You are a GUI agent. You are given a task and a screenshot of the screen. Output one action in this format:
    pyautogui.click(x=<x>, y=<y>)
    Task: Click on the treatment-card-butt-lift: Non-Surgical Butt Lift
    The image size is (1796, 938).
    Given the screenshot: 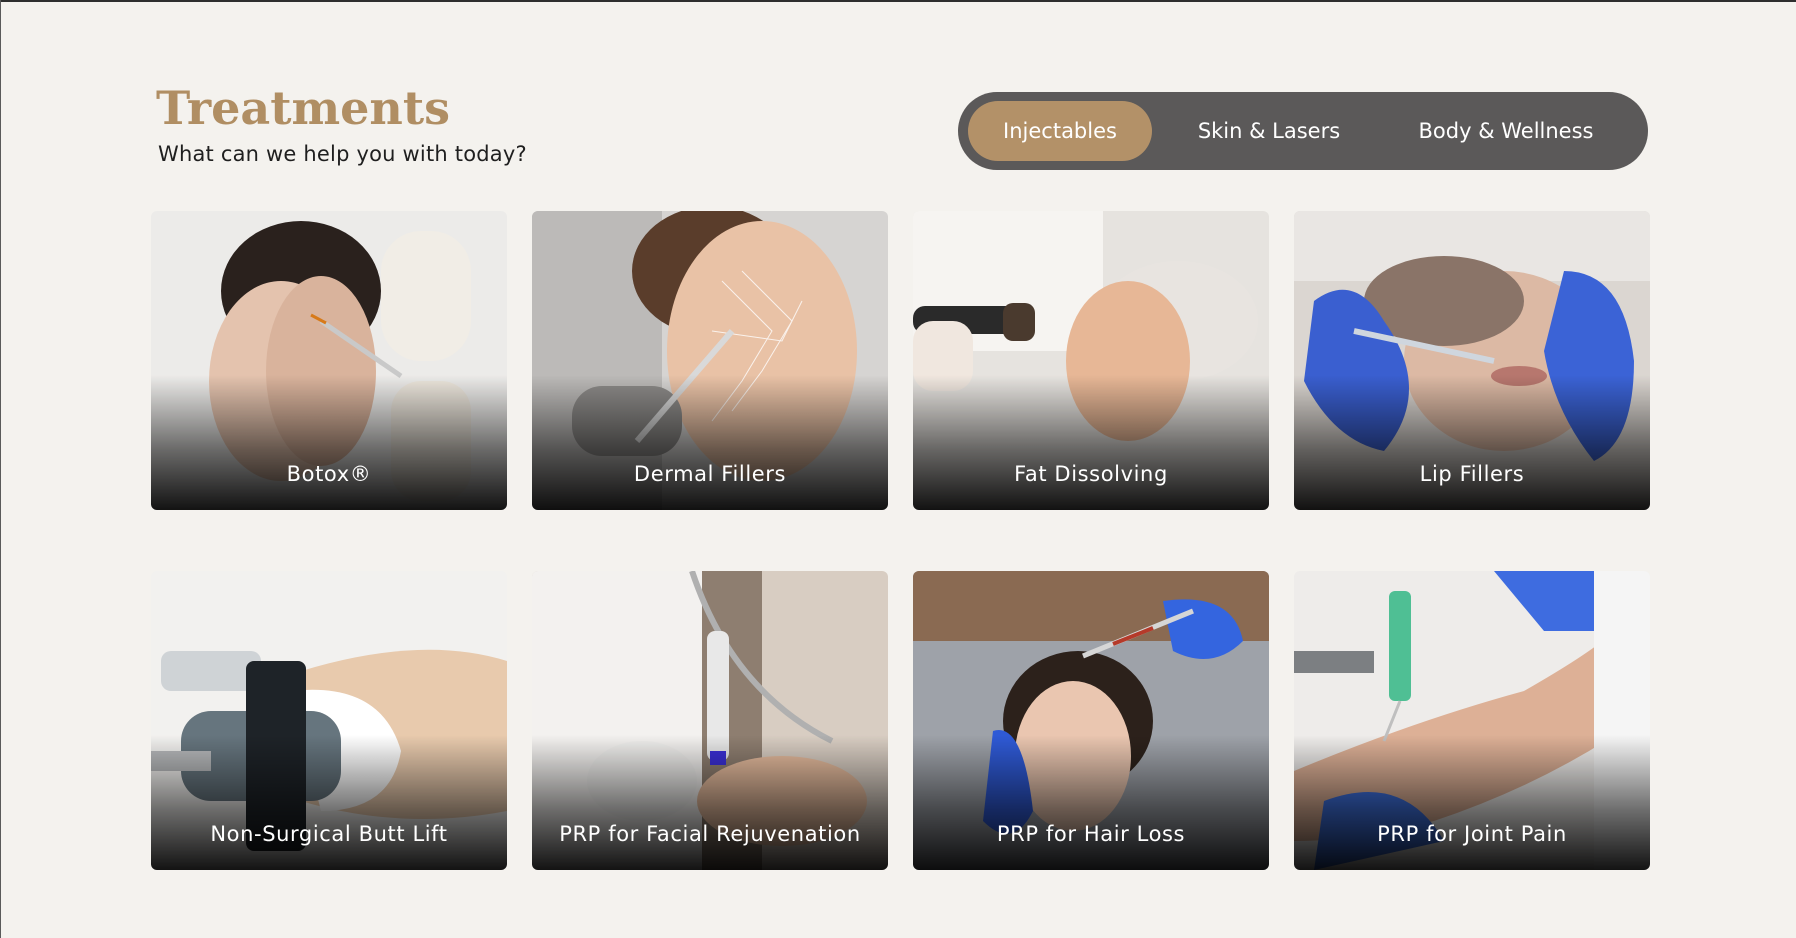 What is the action you would take?
    pyautogui.click(x=329, y=720)
    